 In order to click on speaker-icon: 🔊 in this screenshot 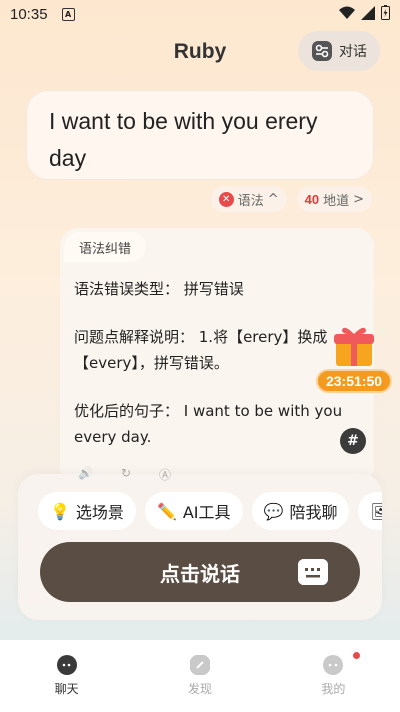, I will do `click(85, 474)`.